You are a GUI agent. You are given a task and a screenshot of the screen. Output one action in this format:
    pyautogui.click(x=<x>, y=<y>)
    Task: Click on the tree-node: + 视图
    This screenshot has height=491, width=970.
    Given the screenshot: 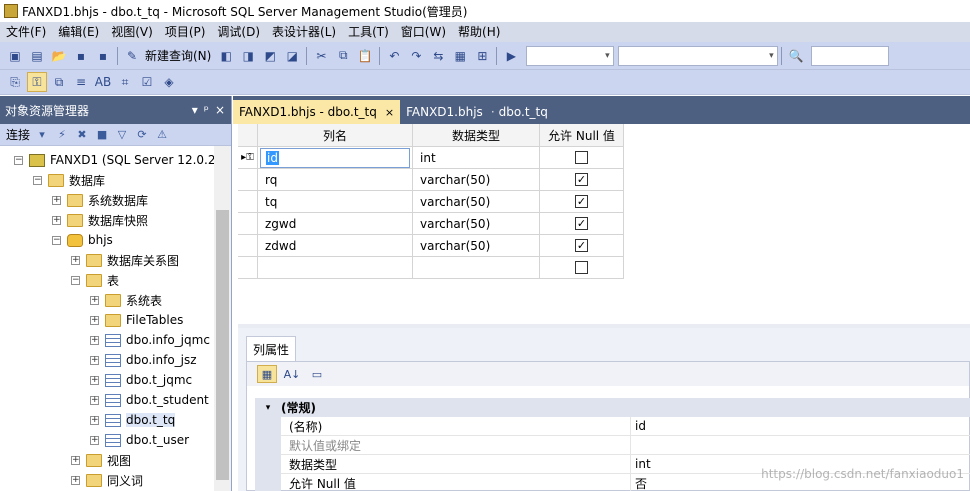 What is the action you would take?
    pyautogui.click(x=115, y=460)
    